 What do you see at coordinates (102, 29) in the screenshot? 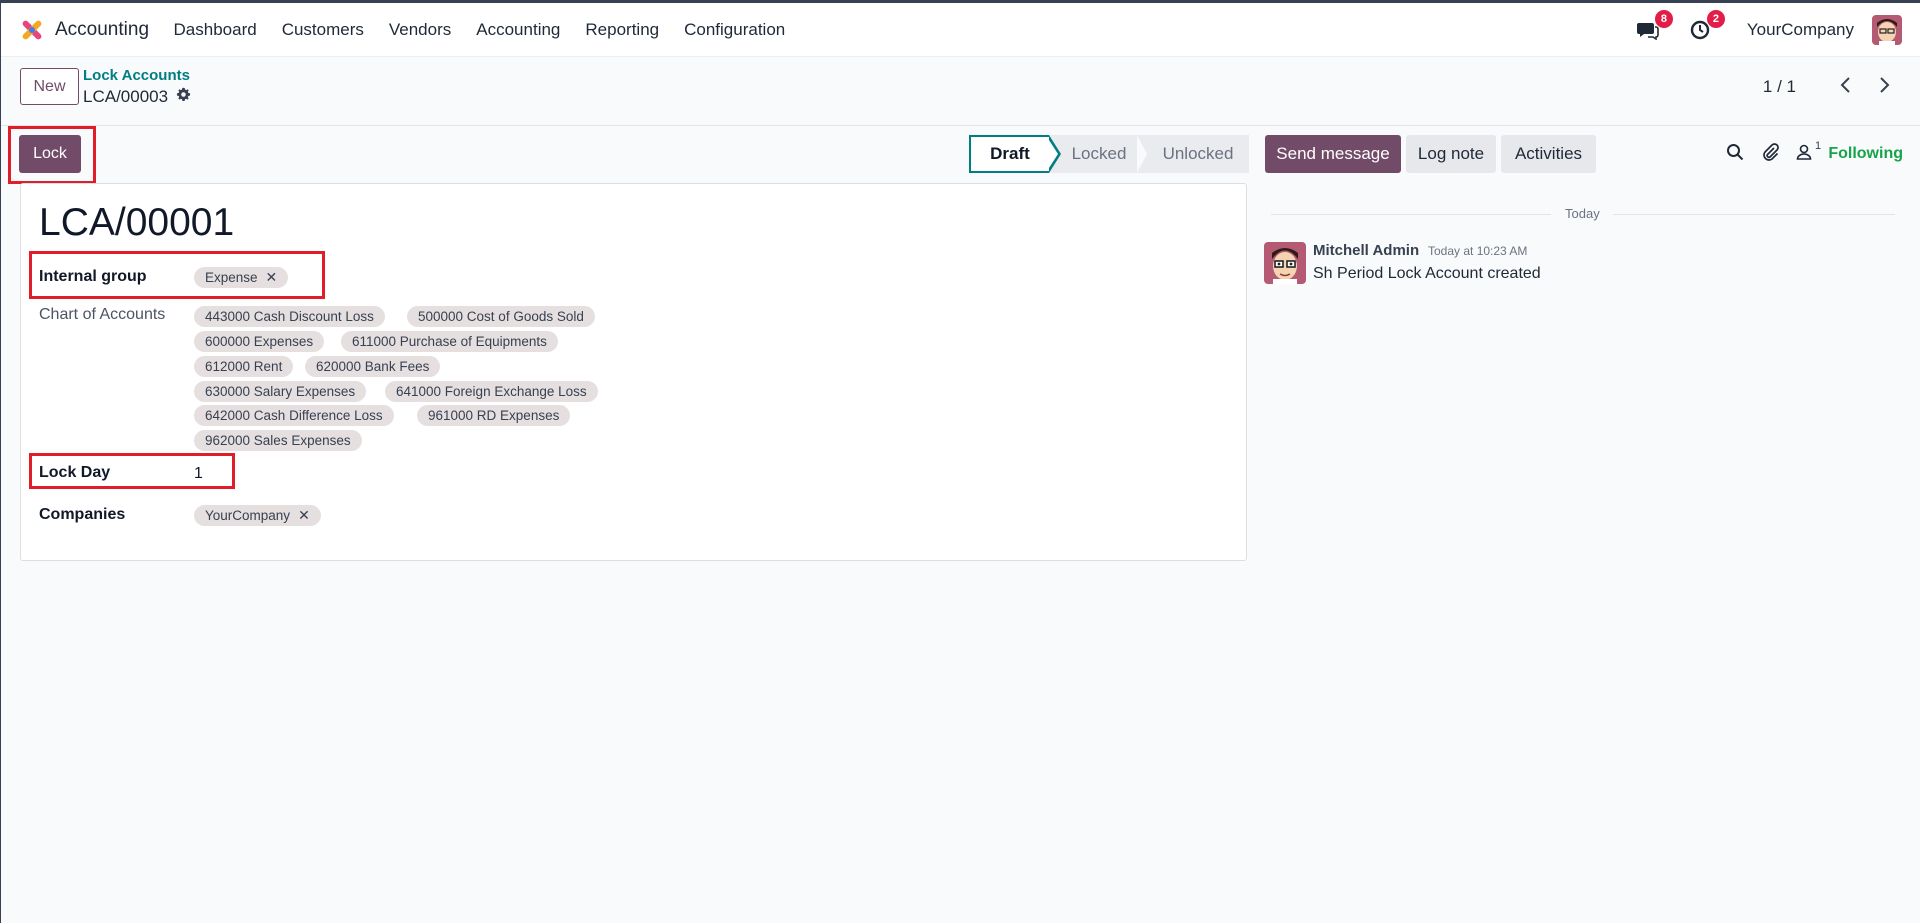
I see `app-name: Accounting` at bounding box center [102, 29].